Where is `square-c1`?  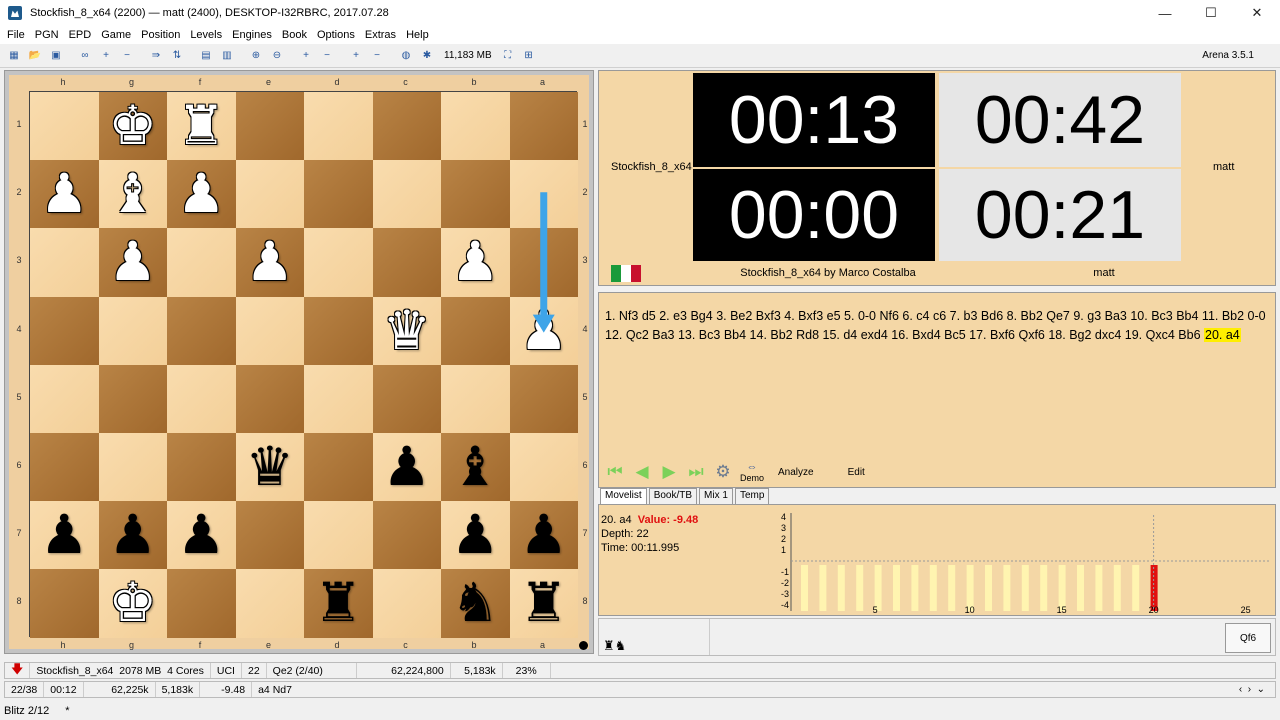 square-c1 is located at coordinates (406, 126).